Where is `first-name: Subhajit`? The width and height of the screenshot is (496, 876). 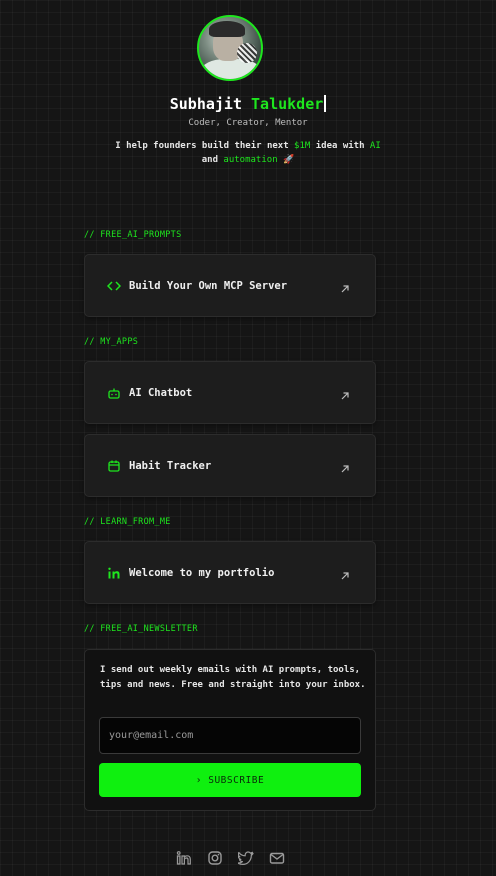 first-name: Subhajit is located at coordinates (205, 104).